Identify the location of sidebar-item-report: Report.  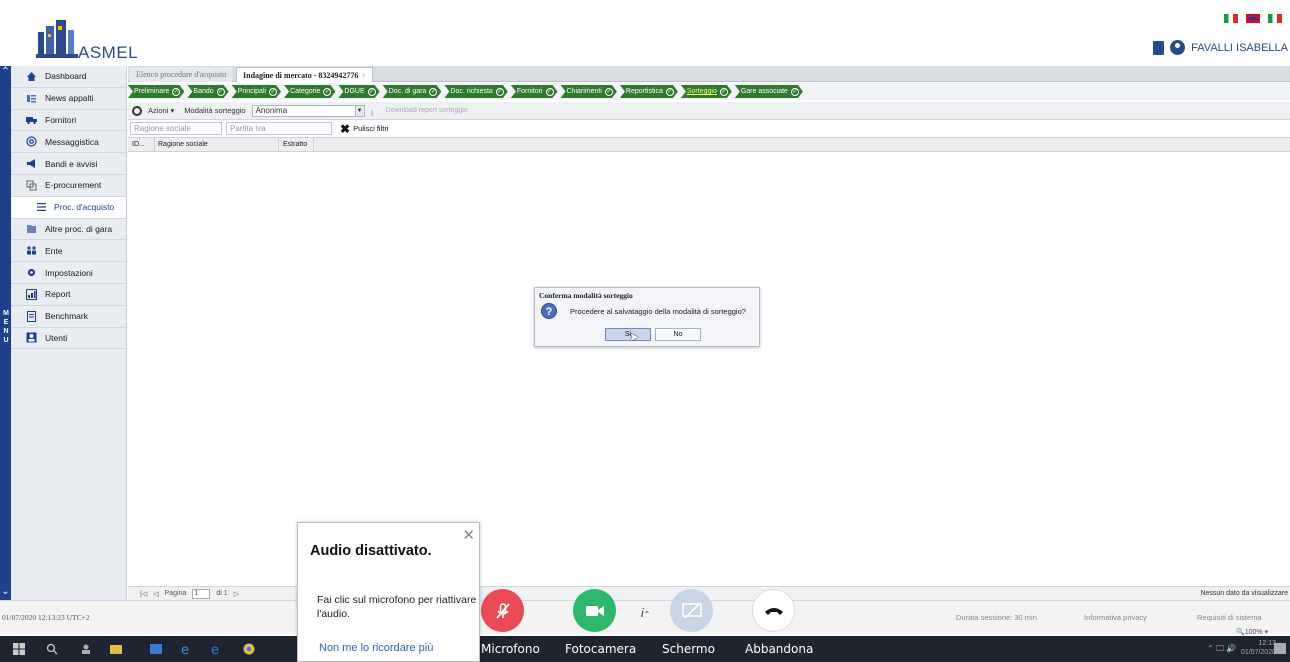
(68, 295).